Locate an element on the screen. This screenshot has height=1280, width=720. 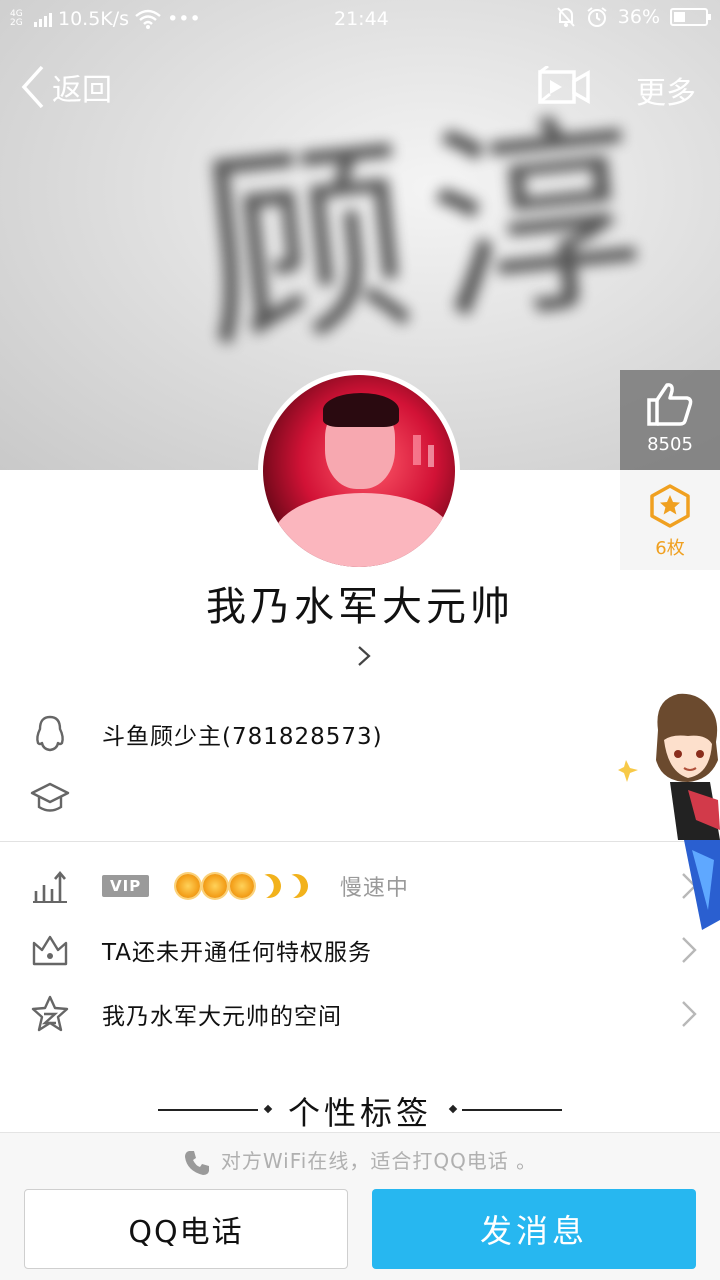
qq-info-row: 斗鱼顾少主(781828573) is located at coordinates (360, 734).